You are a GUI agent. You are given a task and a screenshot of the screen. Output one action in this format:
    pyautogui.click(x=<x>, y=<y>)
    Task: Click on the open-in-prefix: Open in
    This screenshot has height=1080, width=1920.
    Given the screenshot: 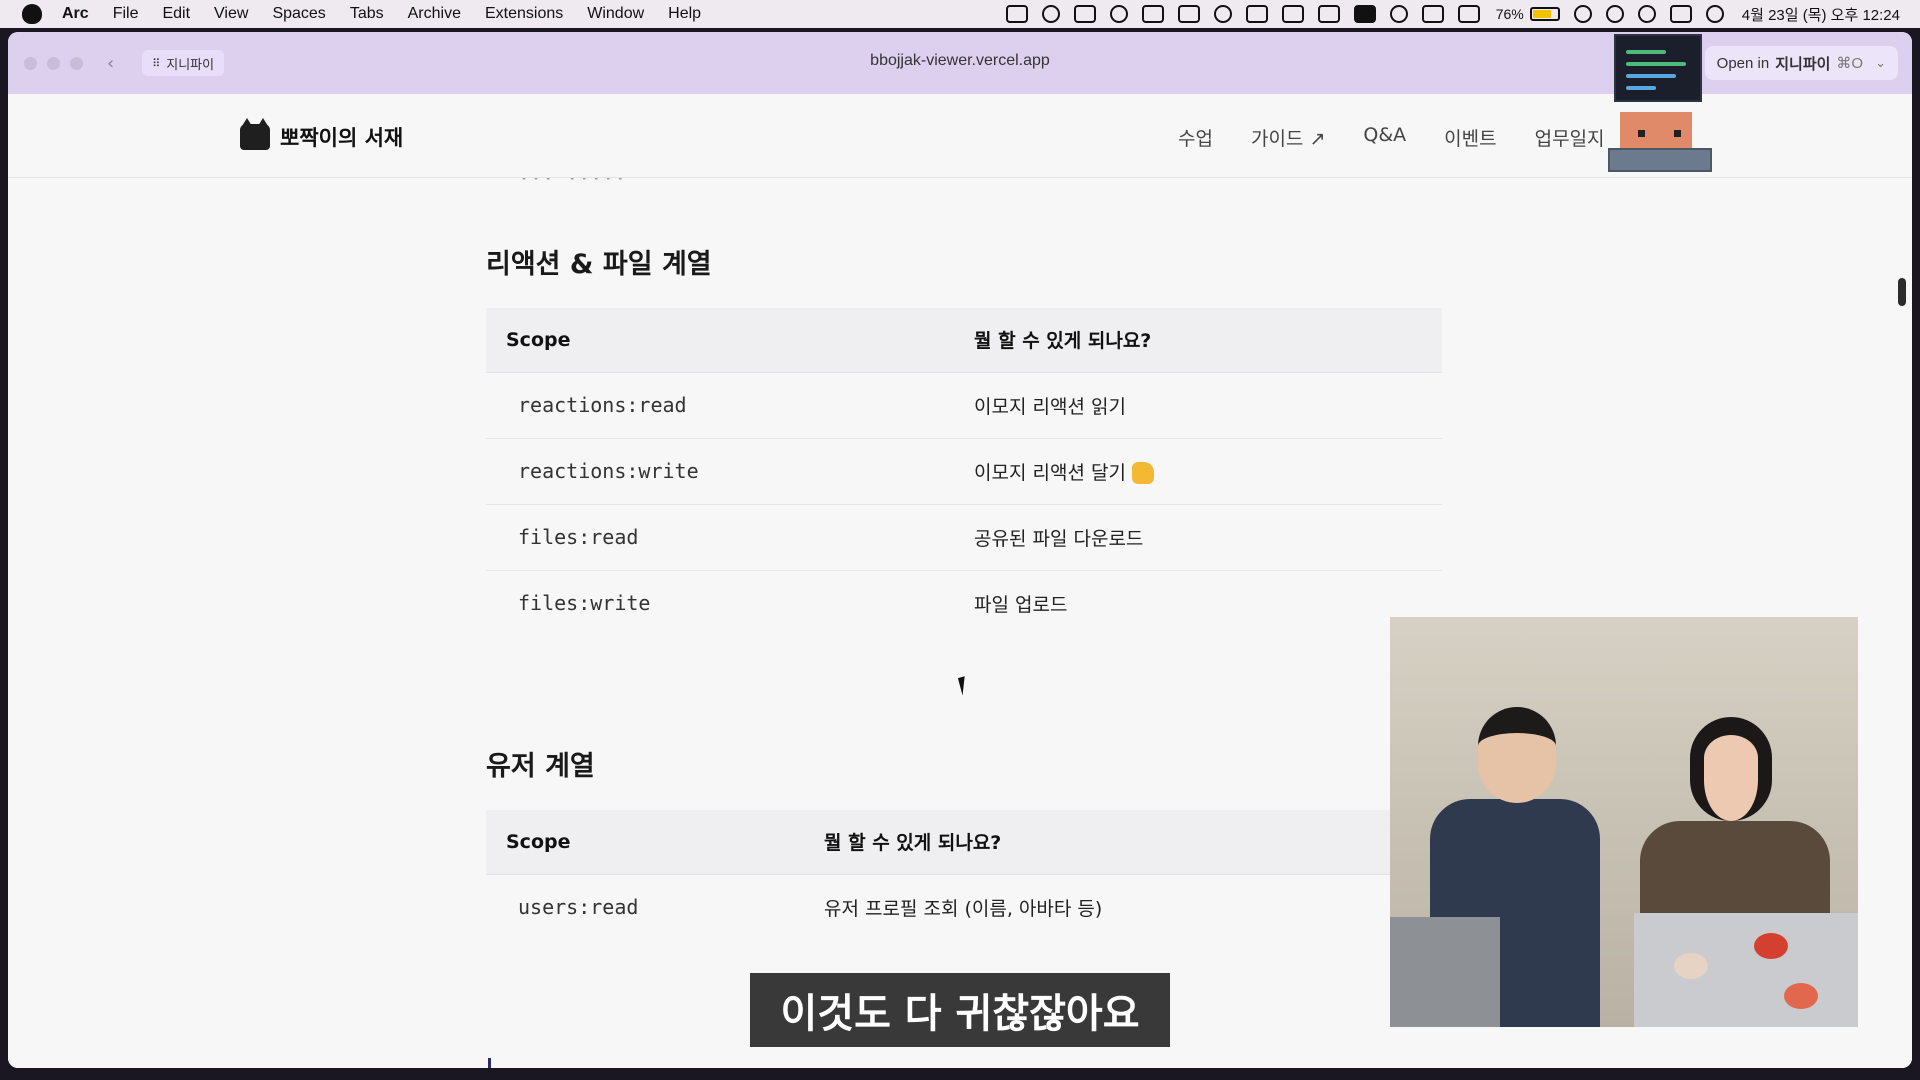 What is the action you would take?
    pyautogui.click(x=1743, y=63)
    